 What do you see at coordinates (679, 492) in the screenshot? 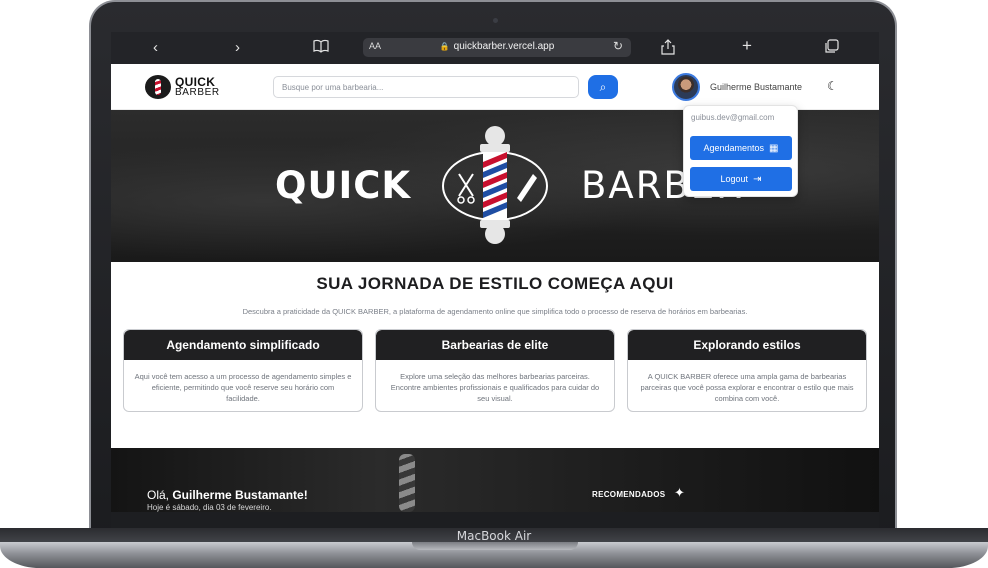
I see `sparkle-icon: ✦` at bounding box center [679, 492].